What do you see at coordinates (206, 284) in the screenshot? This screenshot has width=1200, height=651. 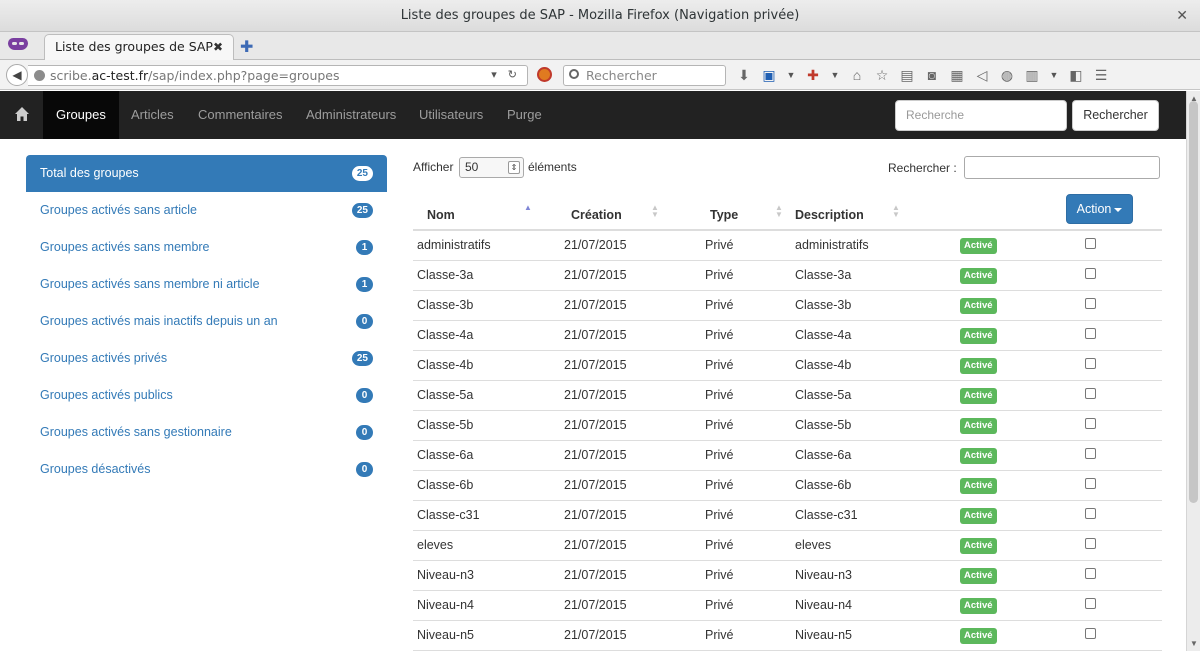 I see `sidebar-item-sans-membre-ni-article: Groupes activés sans membre ni article 1` at bounding box center [206, 284].